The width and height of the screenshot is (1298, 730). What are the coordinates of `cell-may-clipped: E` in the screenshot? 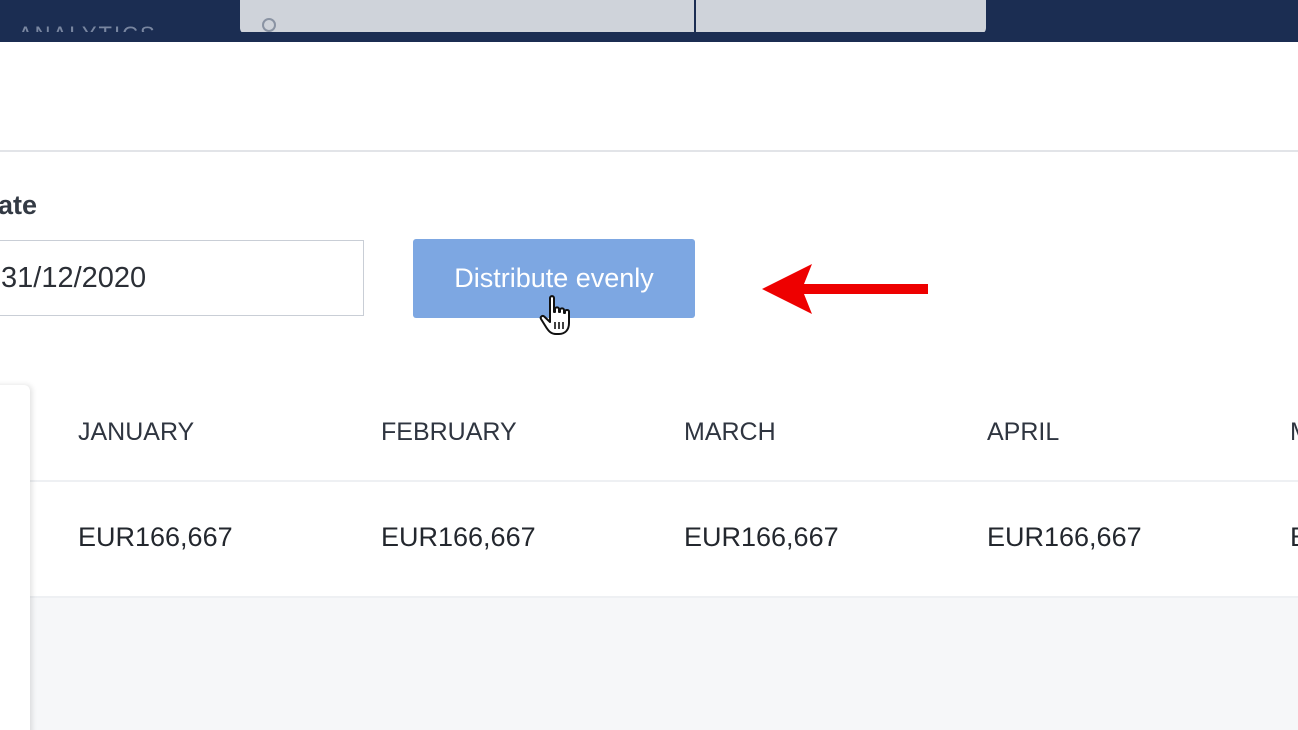 It's located at (1294, 537).